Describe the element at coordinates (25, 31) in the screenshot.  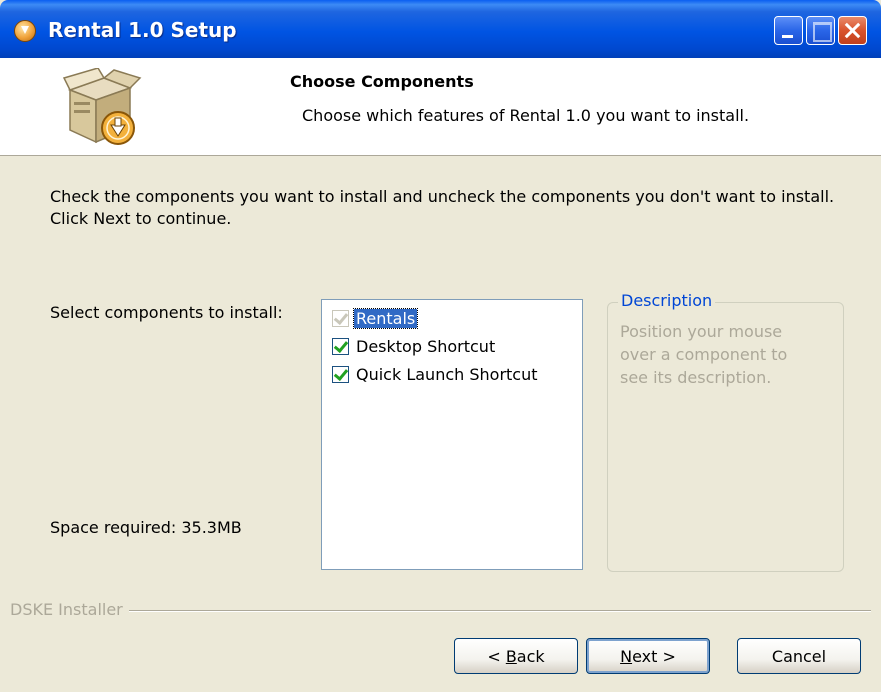
I see `installer-icon` at that location.